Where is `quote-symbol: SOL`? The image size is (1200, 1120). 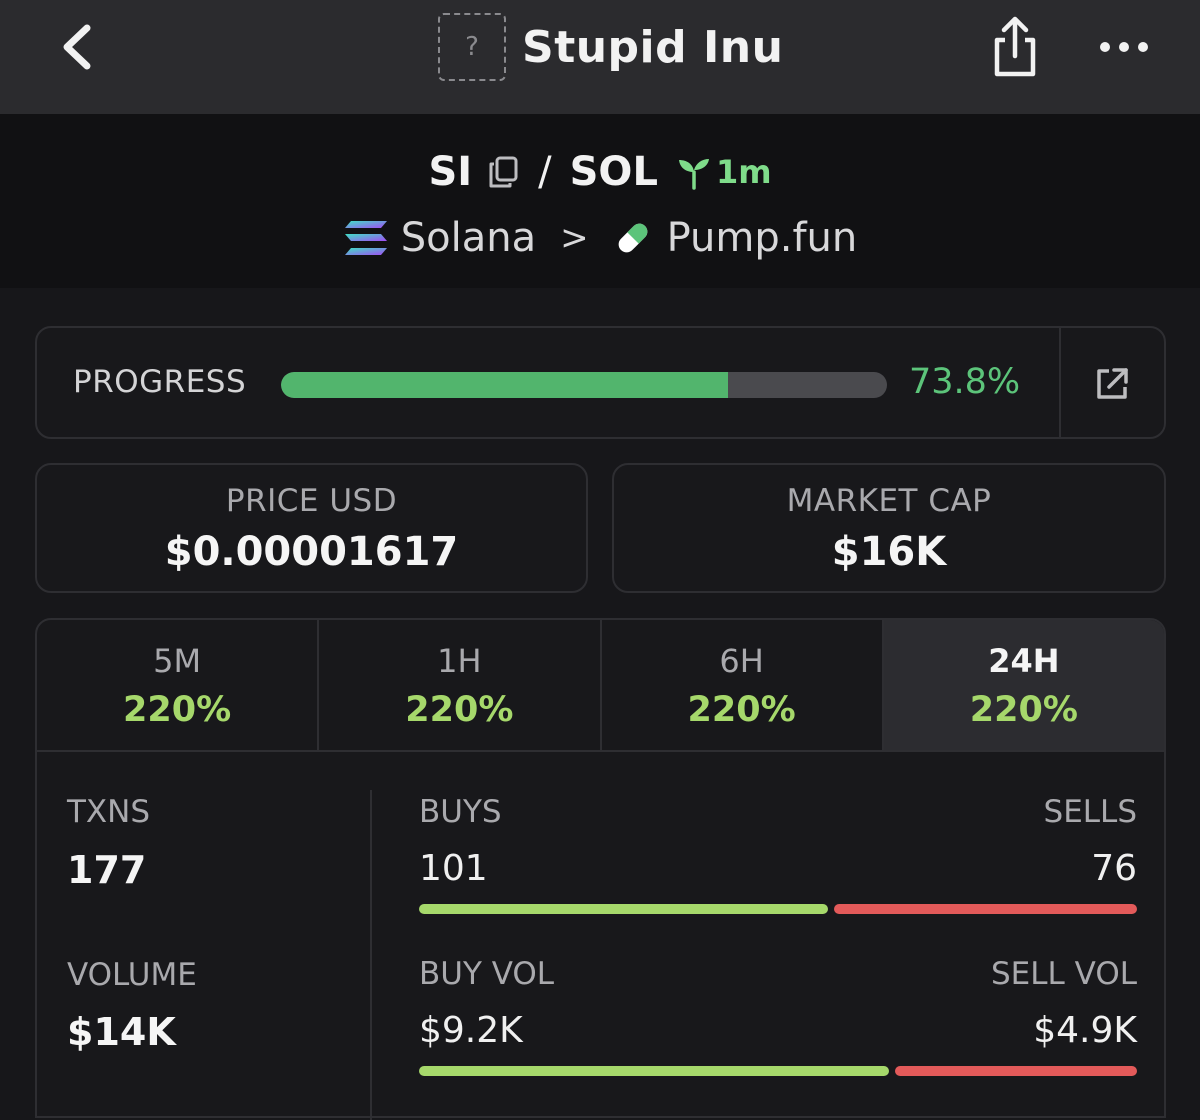 quote-symbol: SOL is located at coordinates (613, 172).